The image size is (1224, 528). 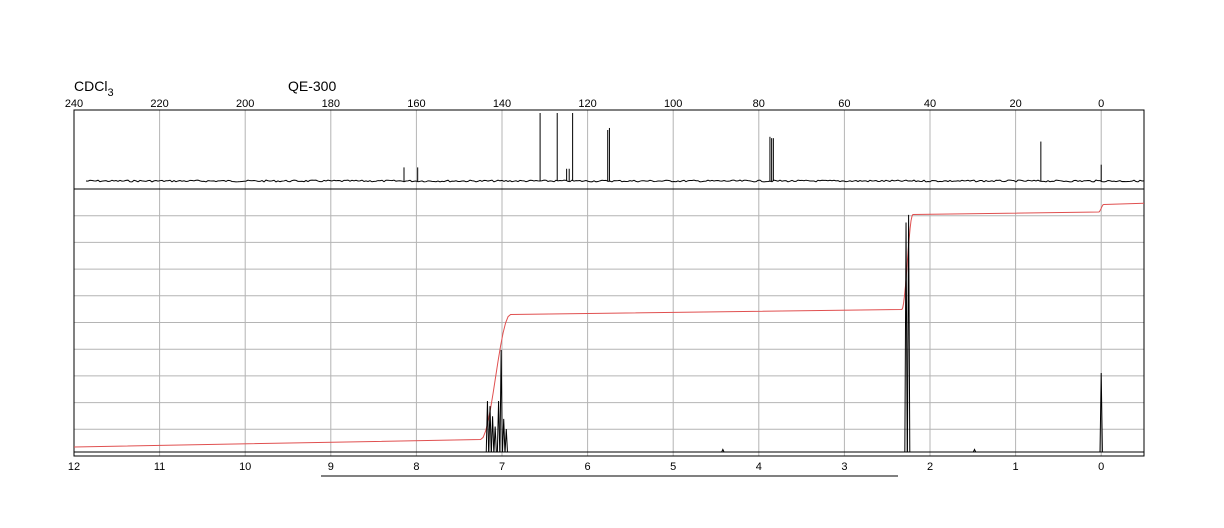 What do you see at coordinates (331, 104) in the screenshot?
I see `c13-tick-label: 180` at bounding box center [331, 104].